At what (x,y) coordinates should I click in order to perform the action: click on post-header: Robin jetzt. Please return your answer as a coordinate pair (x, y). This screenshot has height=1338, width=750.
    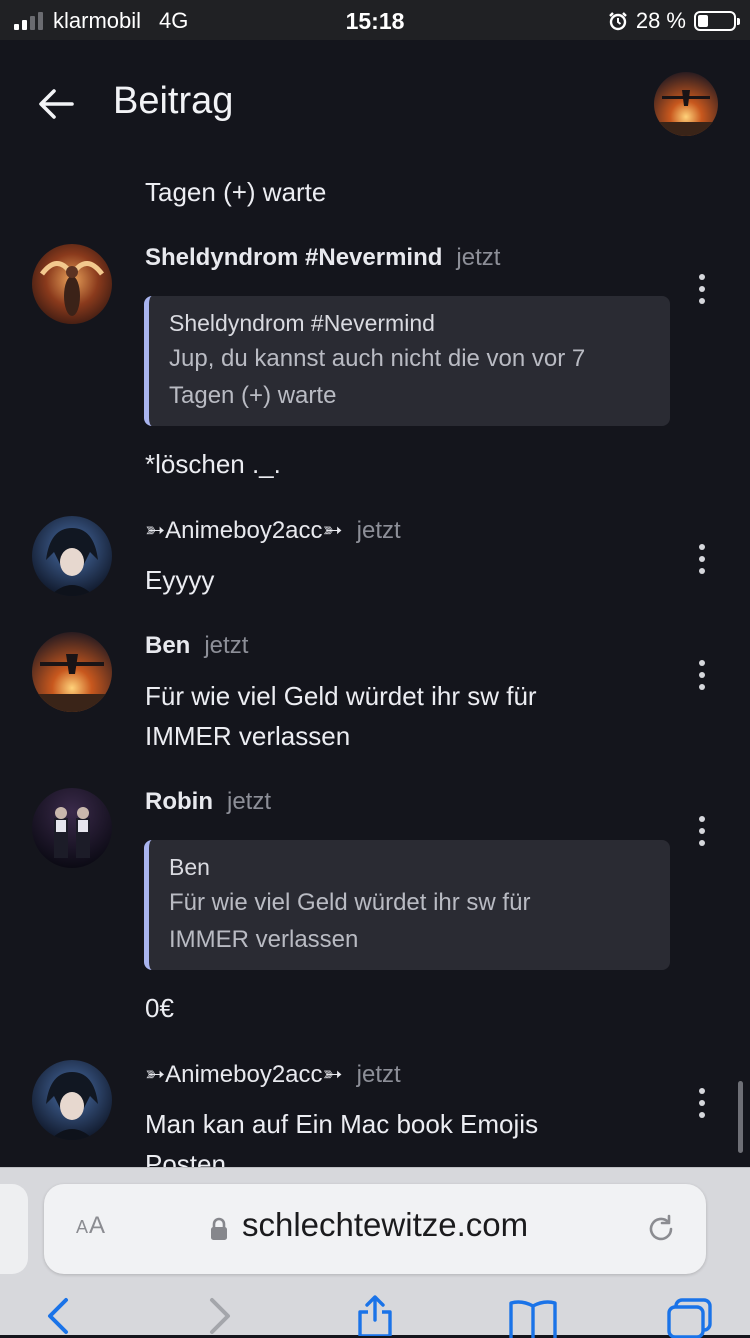
    Looking at the image, I should click on (208, 802).